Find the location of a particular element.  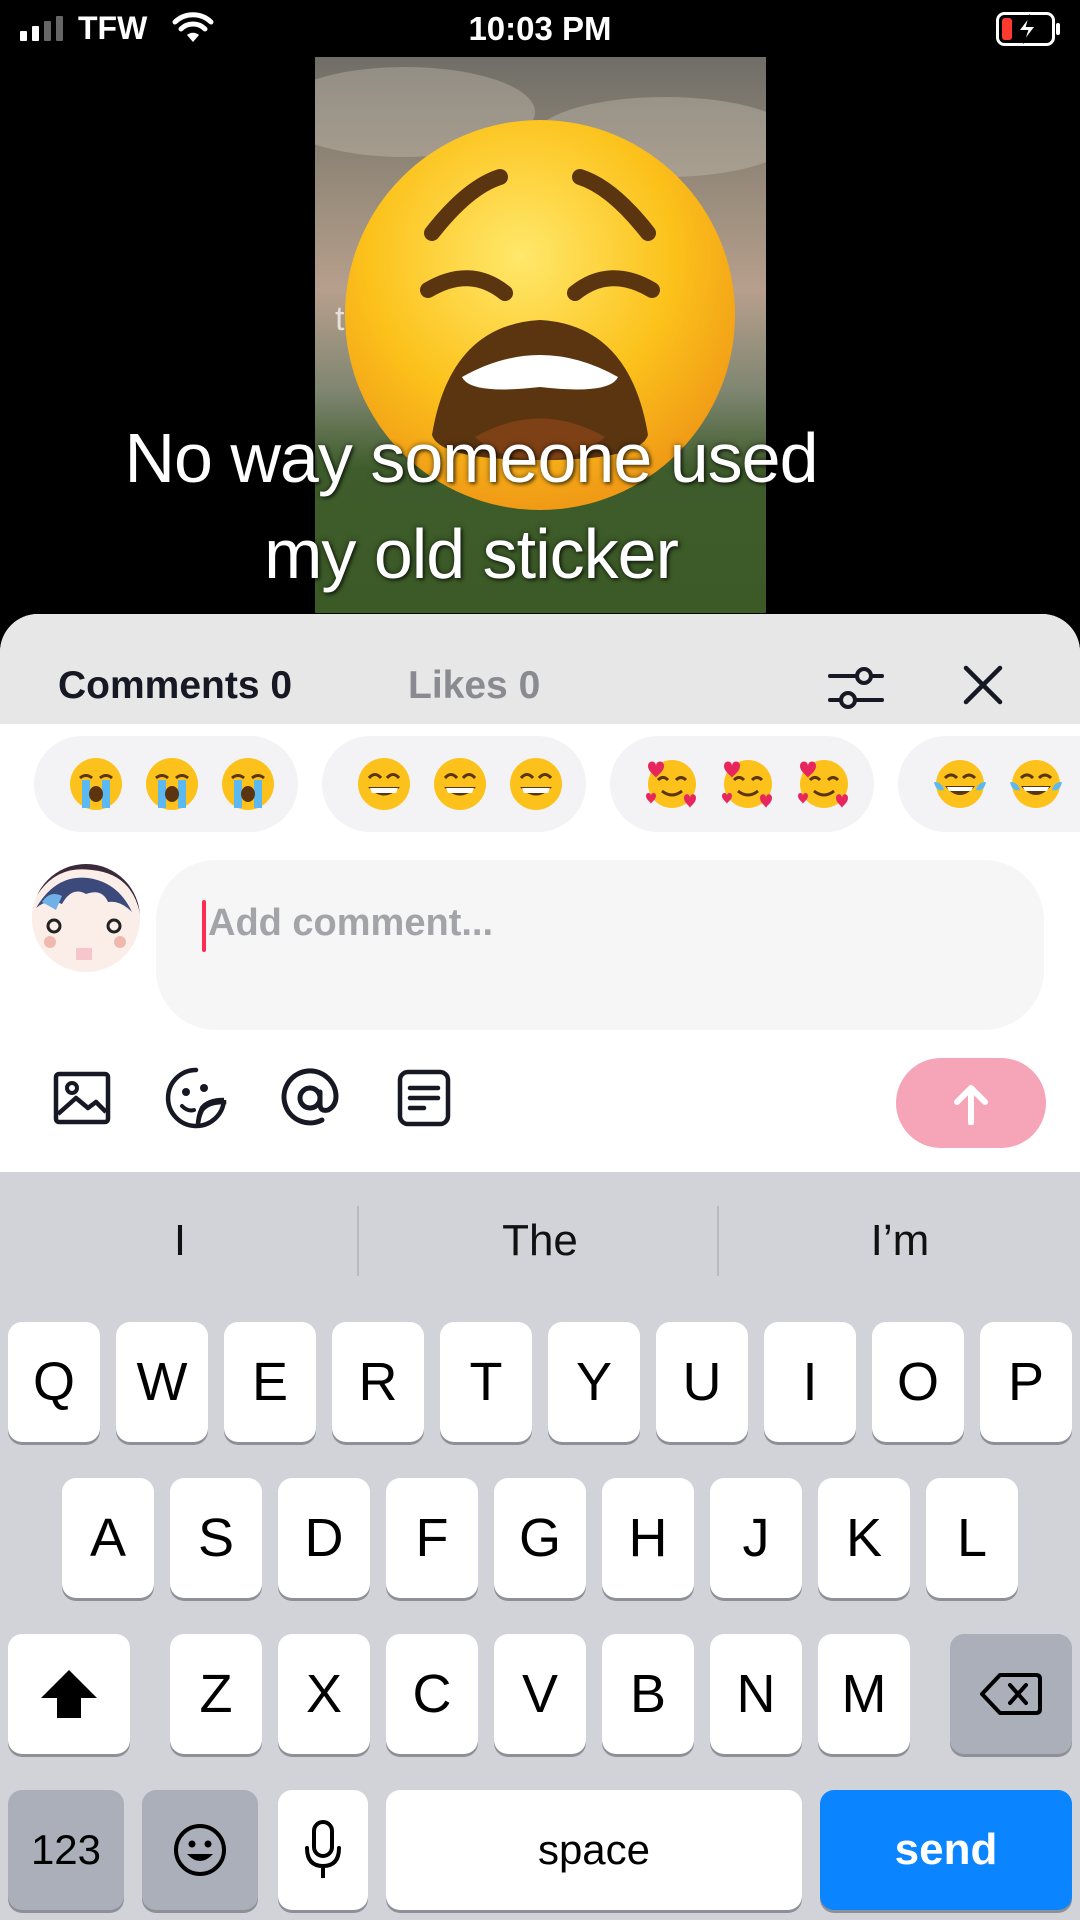

key-i: I is located at coordinates (810, 1382).